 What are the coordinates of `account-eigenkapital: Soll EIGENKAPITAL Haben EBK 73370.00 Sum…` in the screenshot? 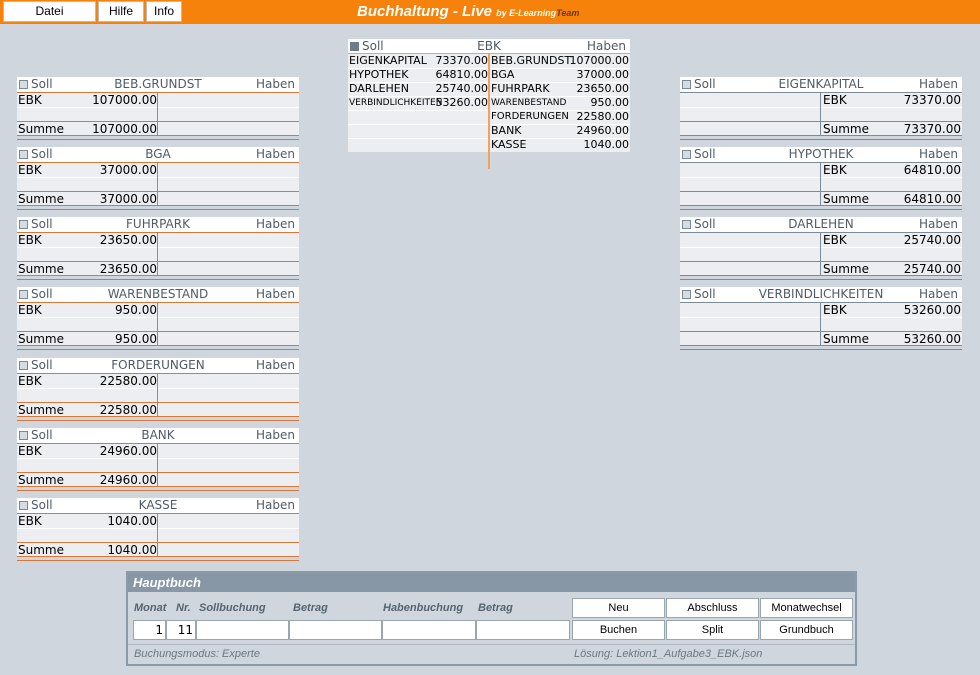 It's located at (821, 108).